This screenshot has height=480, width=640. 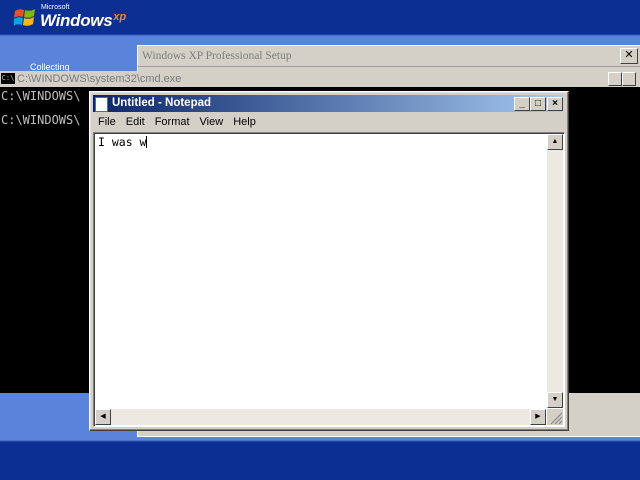 What do you see at coordinates (103, 417) in the screenshot?
I see `scroll-left-icon: ◀` at bounding box center [103, 417].